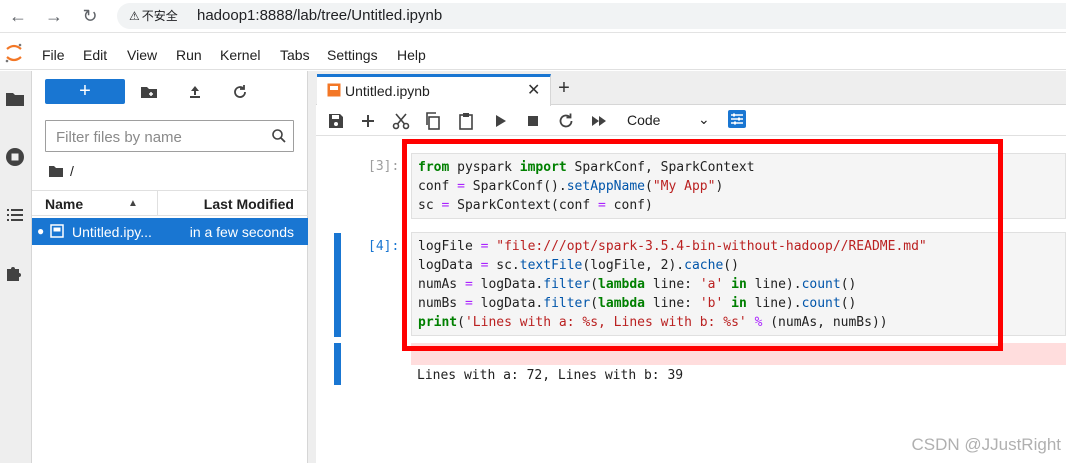 Image resolution: width=1066 pixels, height=463 pixels. What do you see at coordinates (133, 203) in the screenshot?
I see `sort-ascending-icon: ▲` at bounding box center [133, 203].